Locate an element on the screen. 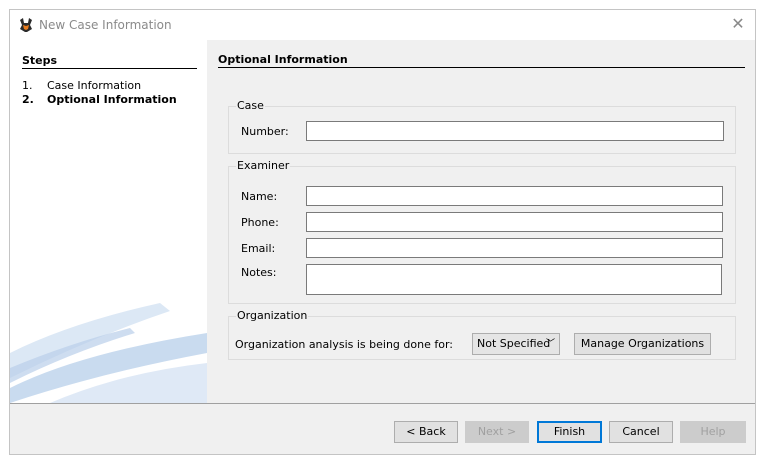 The image size is (768, 466). notes-label: Notes: is located at coordinates (259, 272).